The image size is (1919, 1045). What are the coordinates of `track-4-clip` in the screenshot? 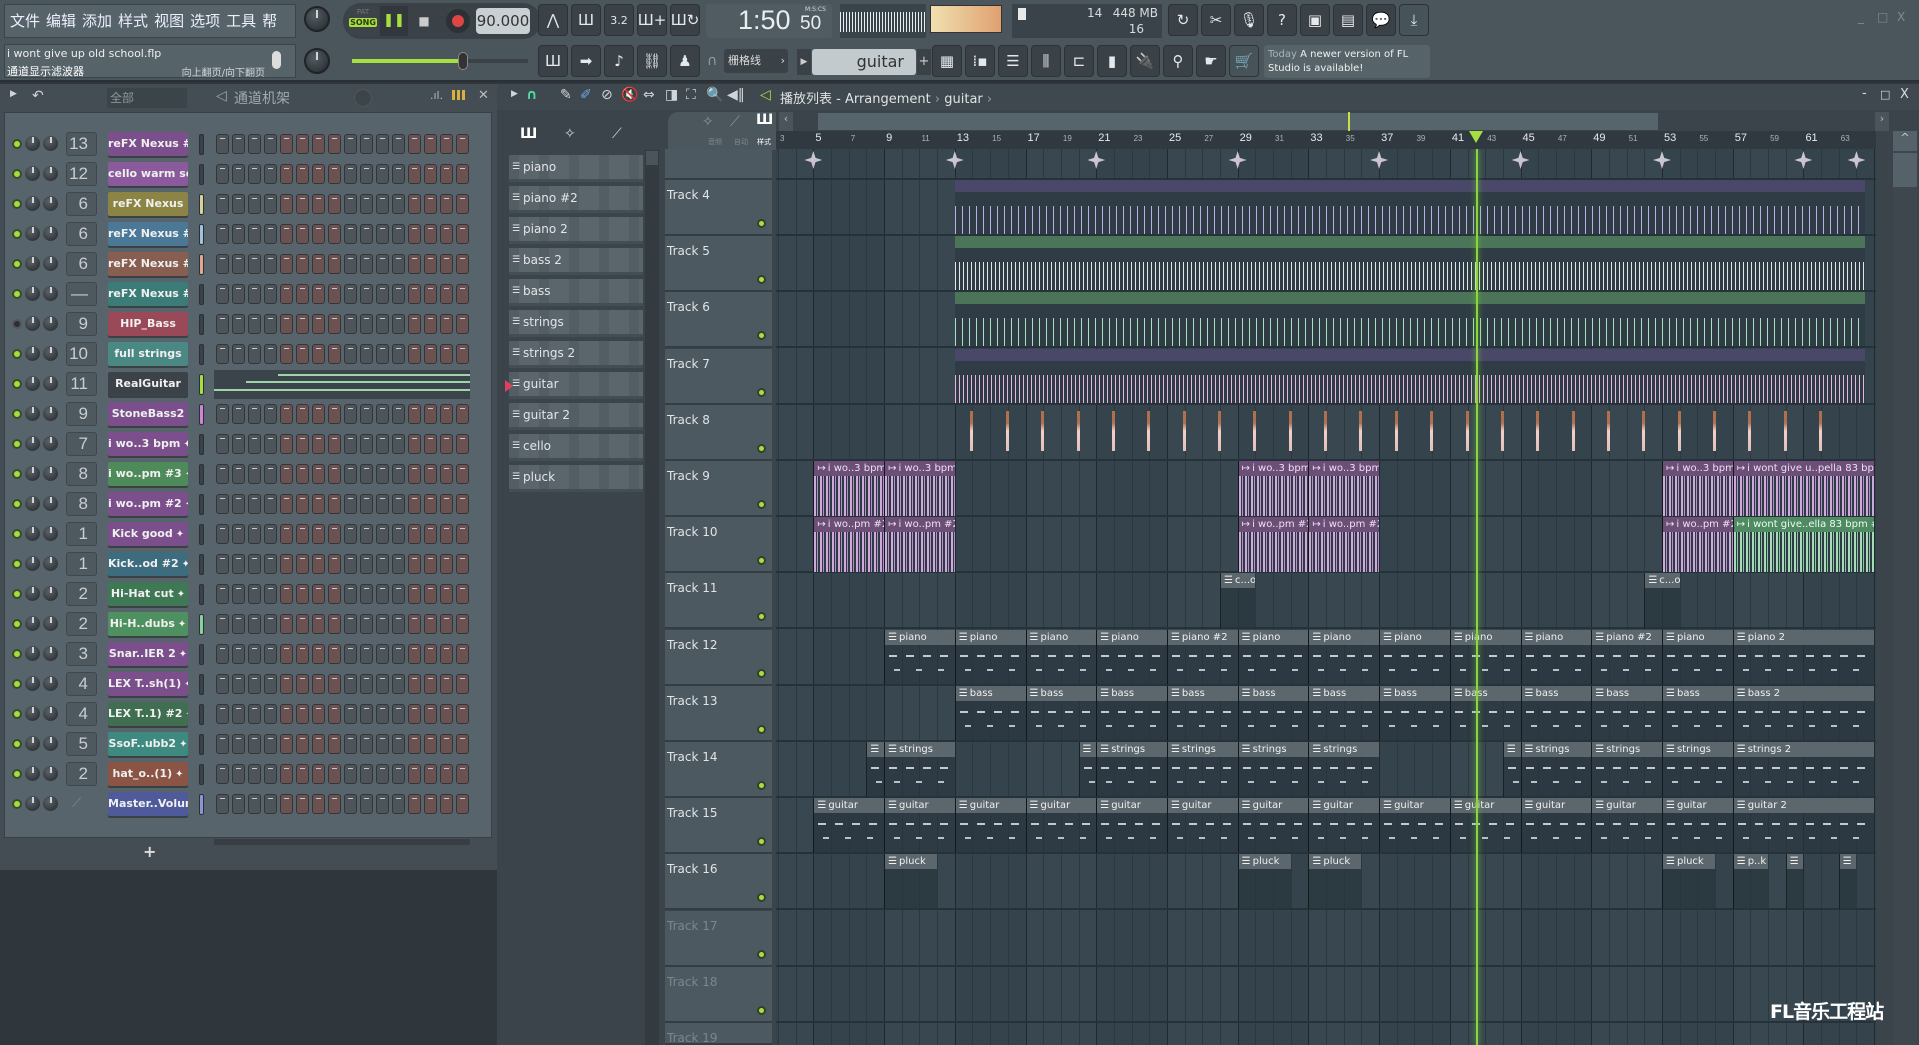 It's located at (1410, 207).